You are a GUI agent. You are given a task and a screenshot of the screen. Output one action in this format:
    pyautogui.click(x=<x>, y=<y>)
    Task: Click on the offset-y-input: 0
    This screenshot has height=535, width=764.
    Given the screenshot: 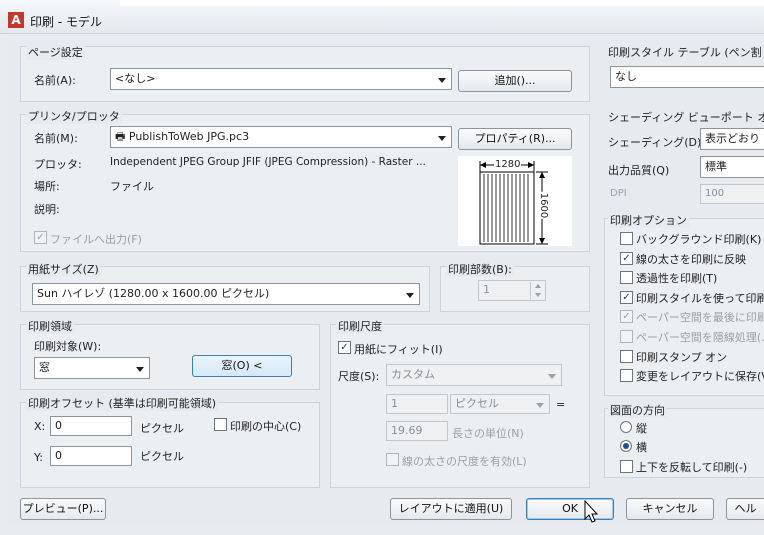 What is the action you would take?
    pyautogui.click(x=91, y=456)
    